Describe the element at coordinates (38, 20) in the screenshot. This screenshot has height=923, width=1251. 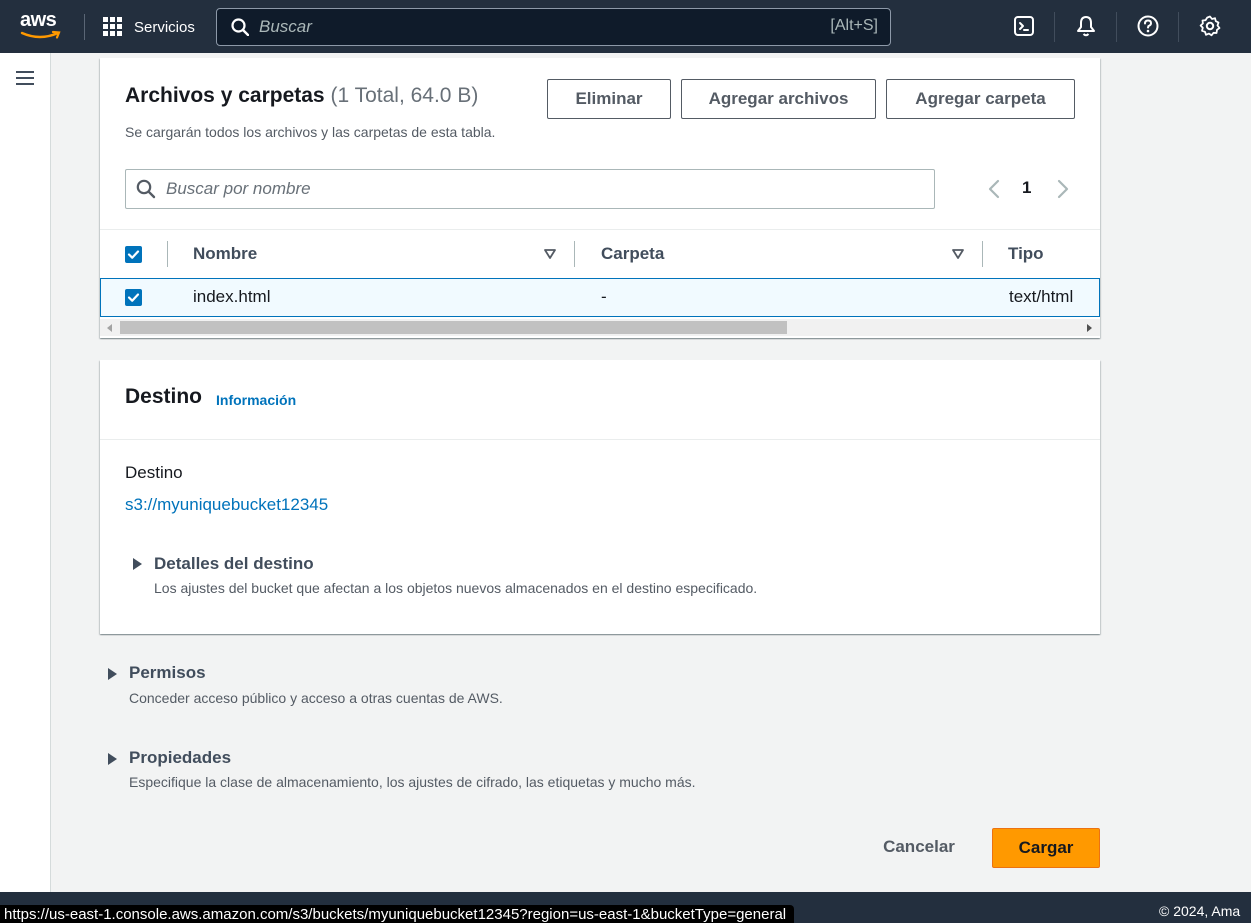
I see `aws-logo-text: aws` at that location.